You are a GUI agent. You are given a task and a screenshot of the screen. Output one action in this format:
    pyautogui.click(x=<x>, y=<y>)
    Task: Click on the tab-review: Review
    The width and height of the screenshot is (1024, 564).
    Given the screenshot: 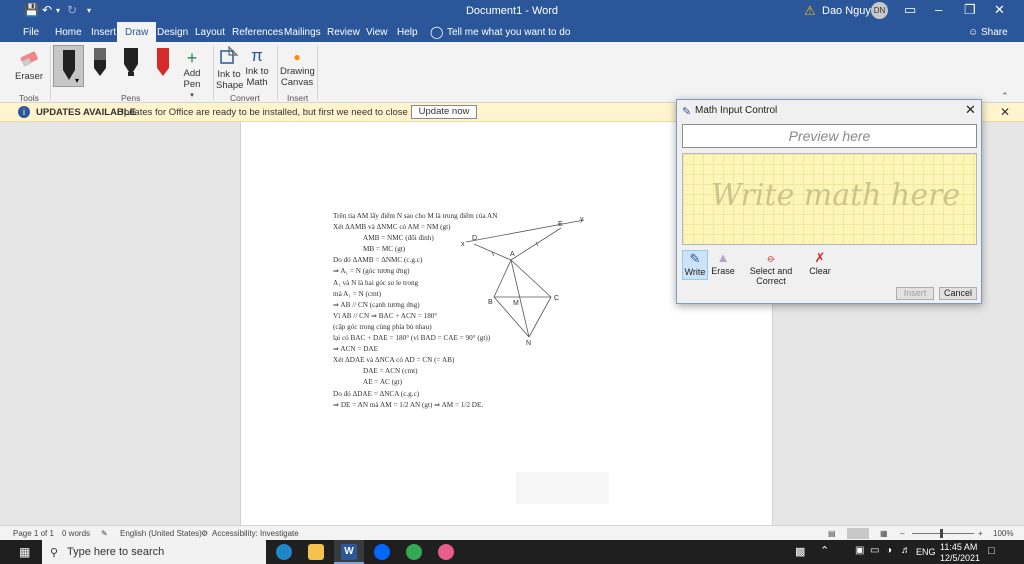 What is the action you would take?
    pyautogui.click(x=343, y=32)
    